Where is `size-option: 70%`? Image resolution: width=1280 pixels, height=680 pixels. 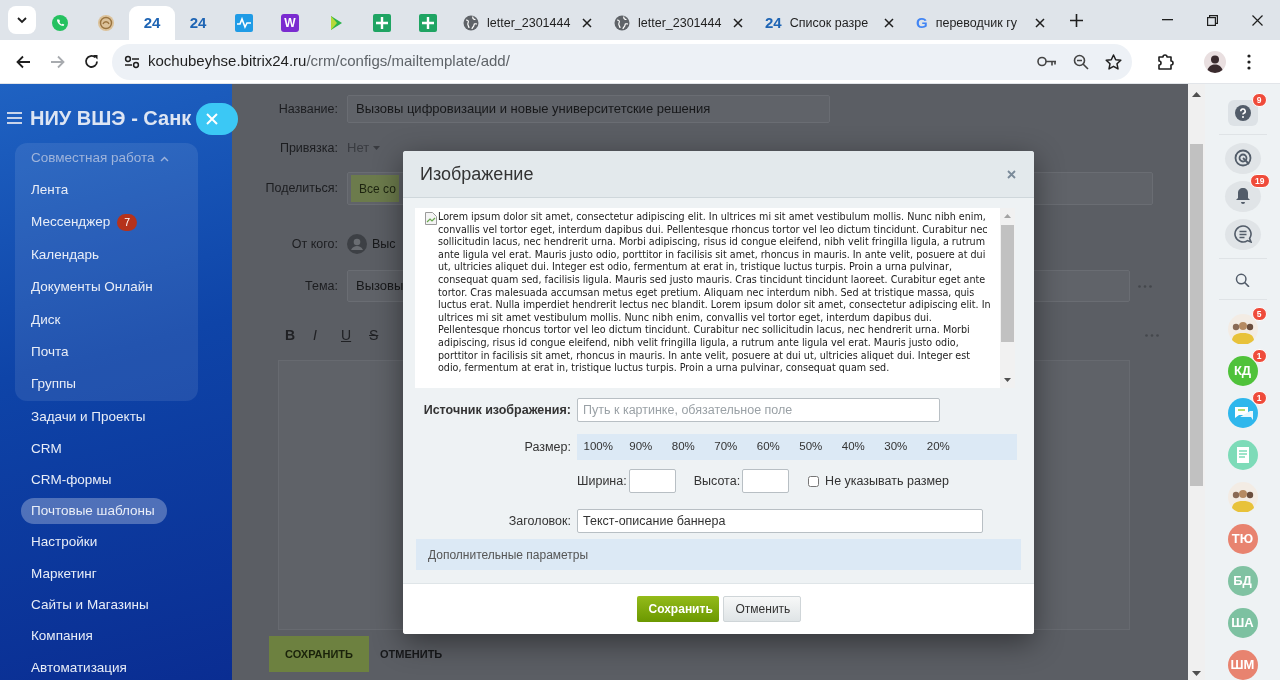 size-option: 70% is located at coordinates (725, 447).